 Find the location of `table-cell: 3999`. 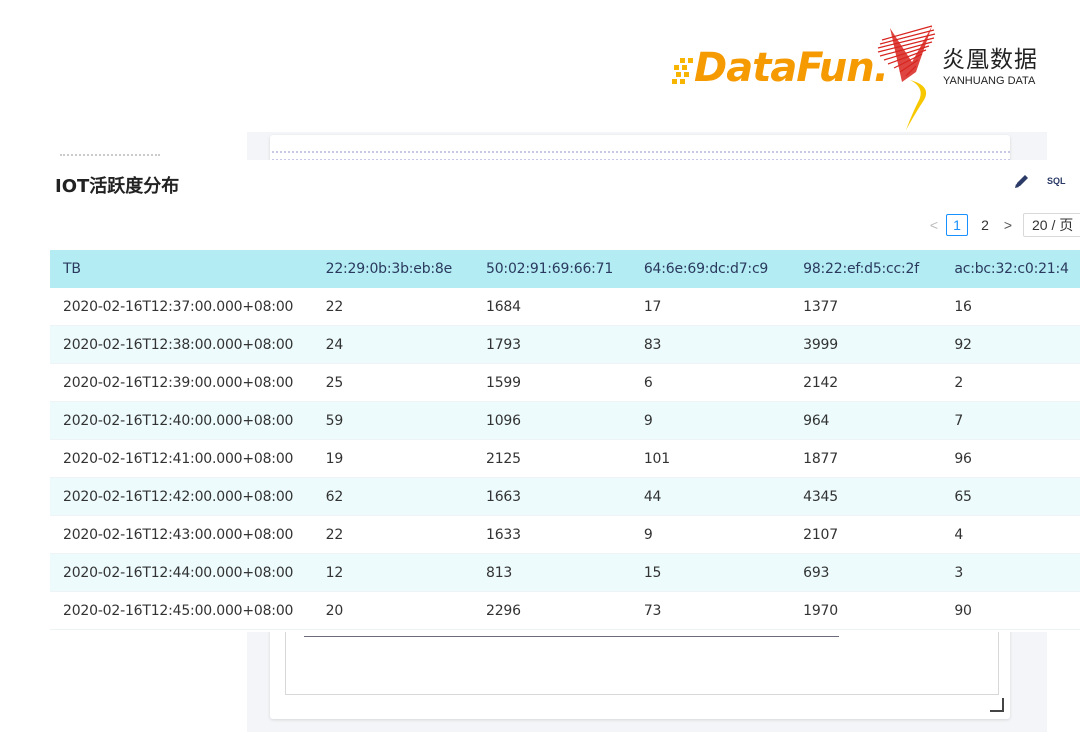

table-cell: 3999 is located at coordinates (866, 344).